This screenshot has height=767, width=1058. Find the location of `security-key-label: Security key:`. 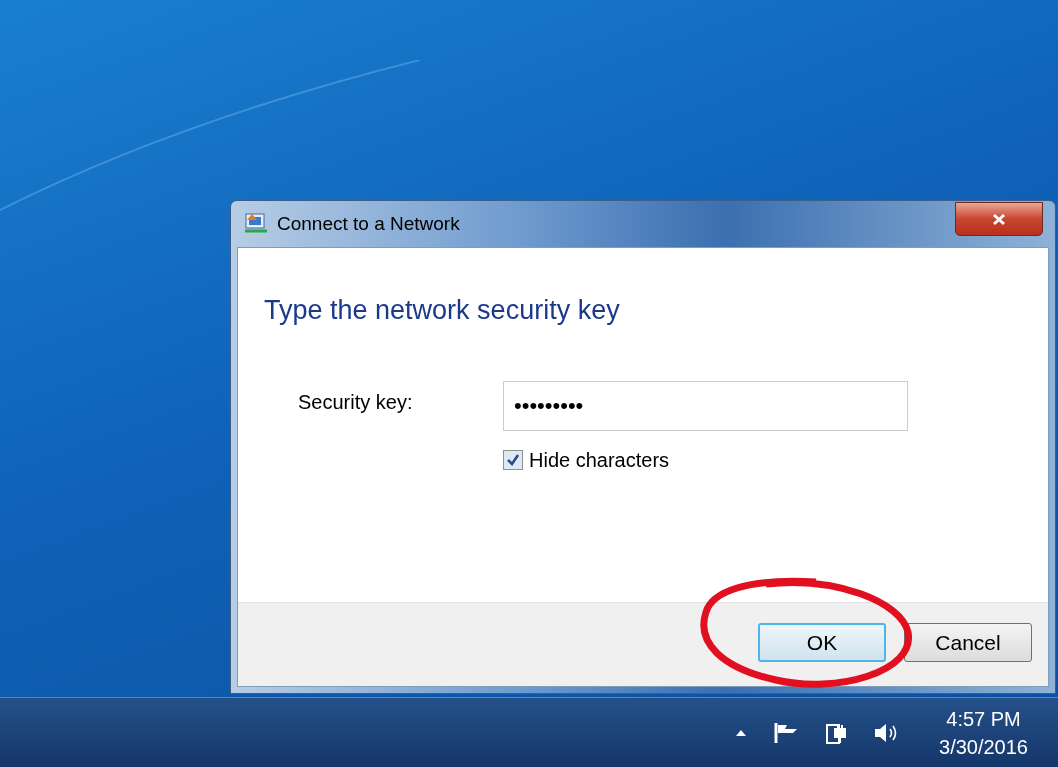

security-key-label: Security key: is located at coordinates (356, 402).